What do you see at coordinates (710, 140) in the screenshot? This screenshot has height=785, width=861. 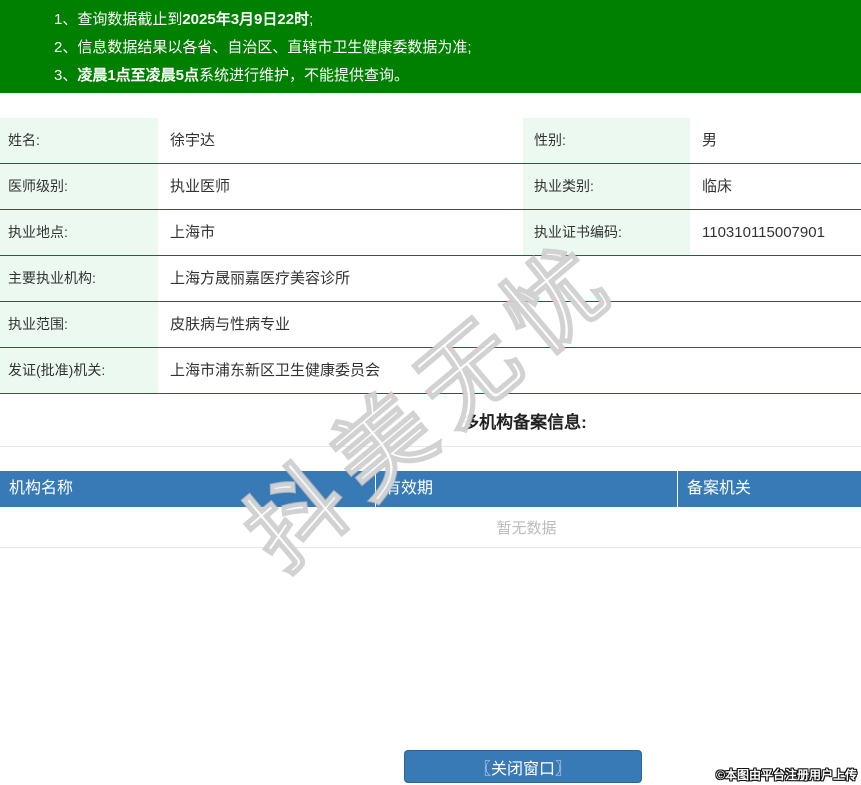 I see `field-value-gender: 男` at bounding box center [710, 140].